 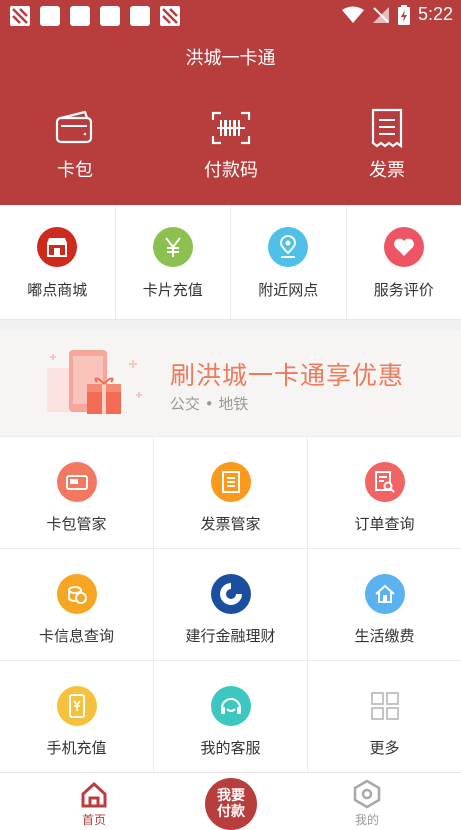 I want to click on battery-charging-icon, so click(x=403, y=14).